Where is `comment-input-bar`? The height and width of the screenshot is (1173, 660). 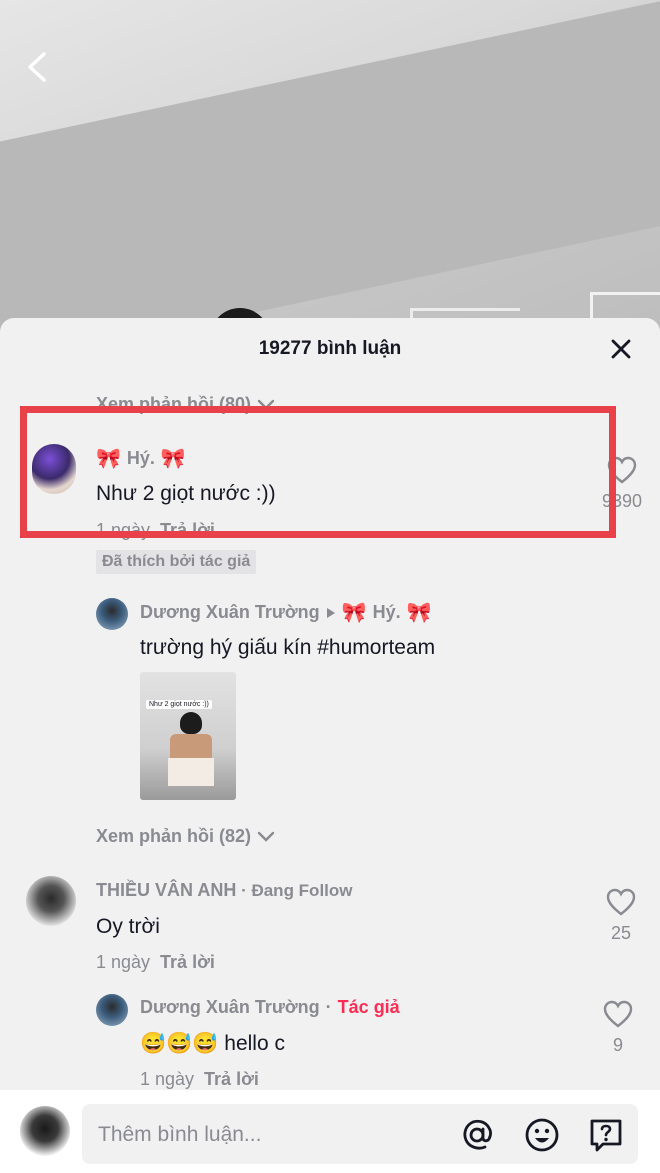
comment-input-bar is located at coordinates (330, 1131).